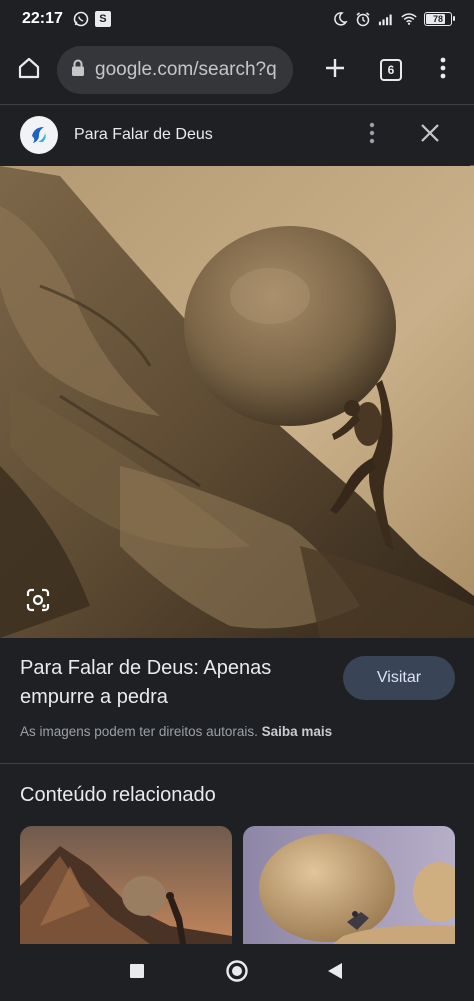 This screenshot has width=474, height=1001. Describe the element at coordinates (102, 19) in the screenshot. I see `s-badge-icon: S` at that location.